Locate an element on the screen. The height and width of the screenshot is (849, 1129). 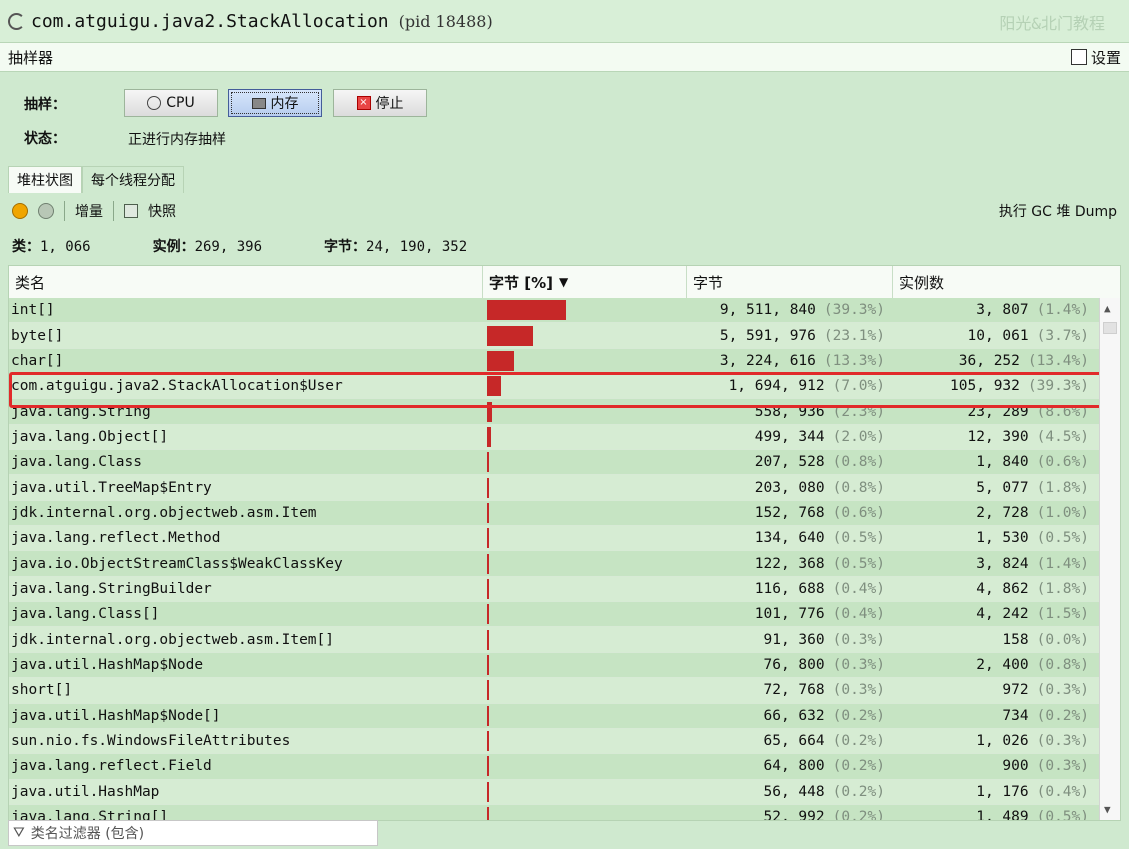
delta-button: 增量 is located at coordinates (89, 211).